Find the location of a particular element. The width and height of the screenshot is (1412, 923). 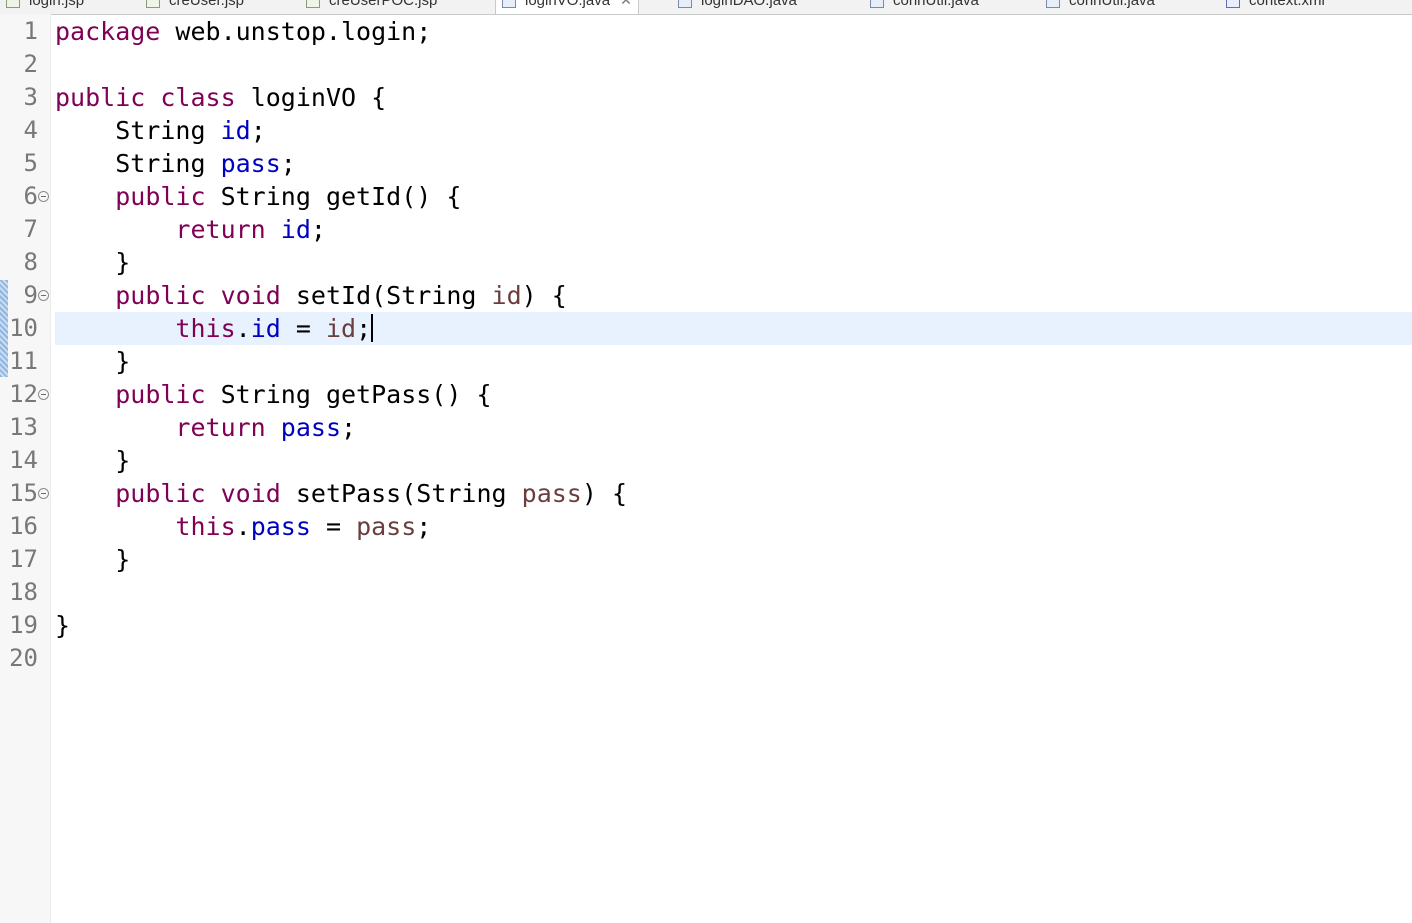

line-number: 8 is located at coordinates (30, 262).